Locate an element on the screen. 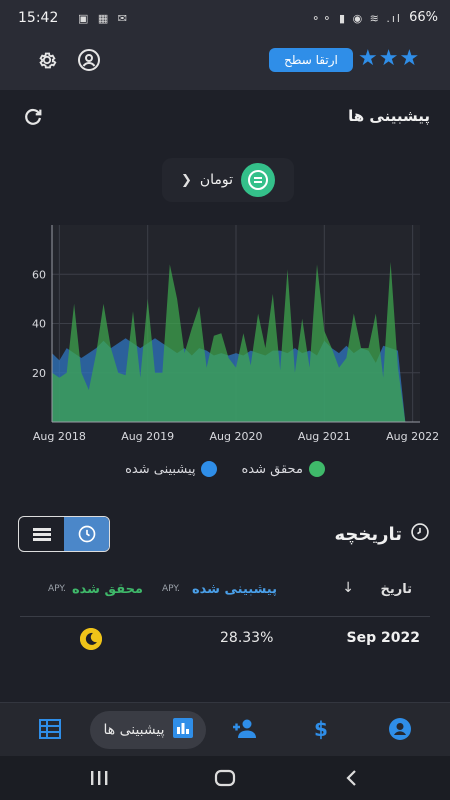 The height and width of the screenshot is (800, 450). nav-predictions-label: پیشبینی ها is located at coordinates (134, 730).